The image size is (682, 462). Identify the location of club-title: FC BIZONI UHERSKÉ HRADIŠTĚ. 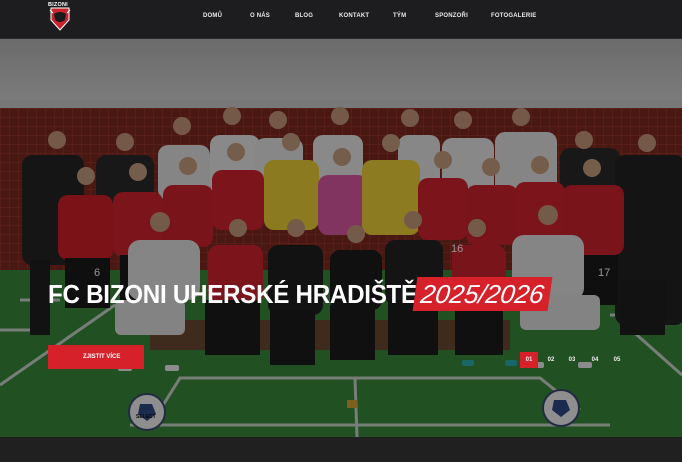
(232, 293).